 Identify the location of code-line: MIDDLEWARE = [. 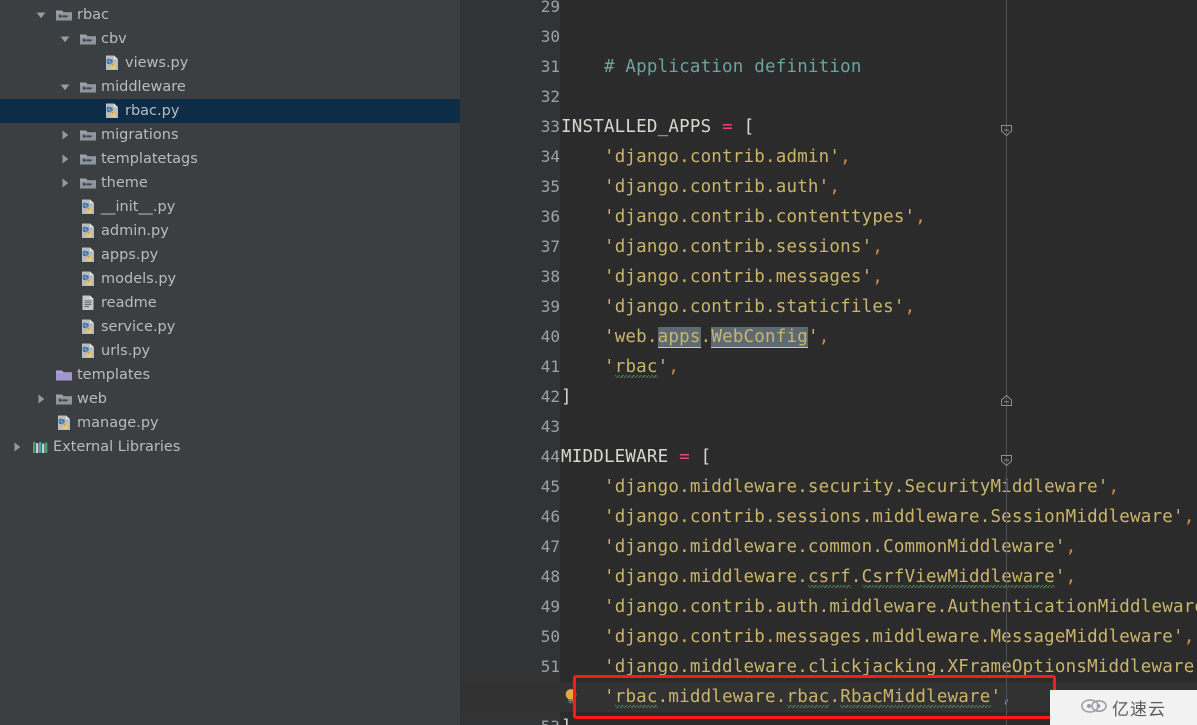
(636, 457).